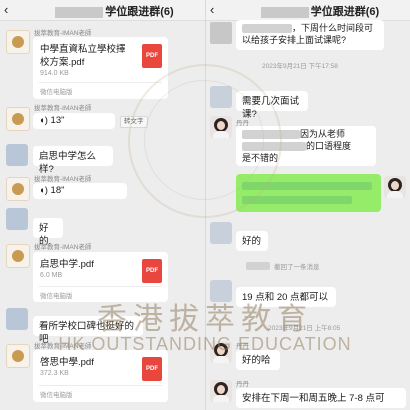 The height and width of the screenshot is (410, 410). Describe the element at coordinates (67, 362) in the screenshot. I see `file-name: 啓思中學.pdf` at that location.